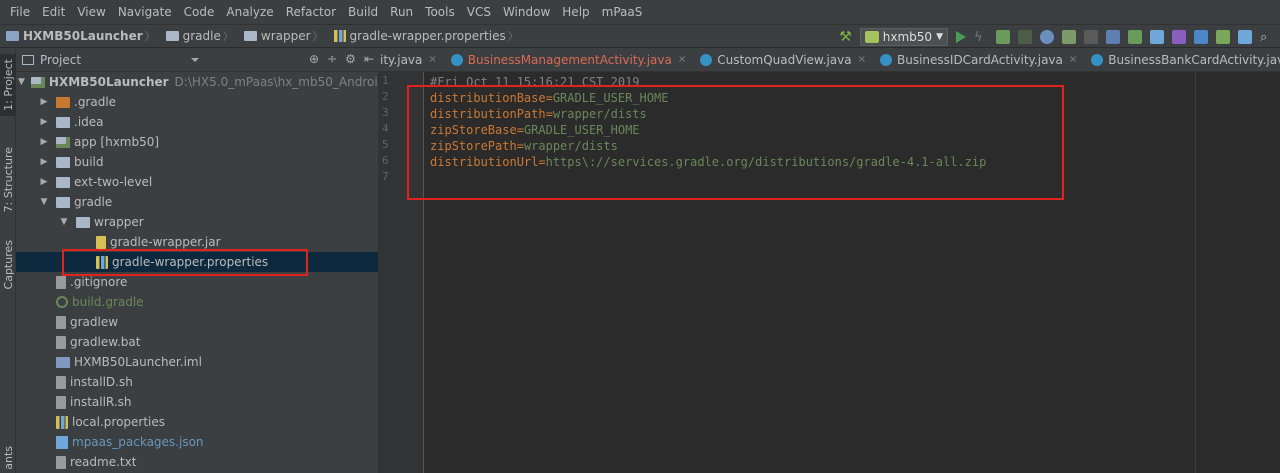 The width and height of the screenshot is (1280, 473). What do you see at coordinates (332, 59) in the screenshot?
I see `collapse-all-icon: ÷` at bounding box center [332, 59].